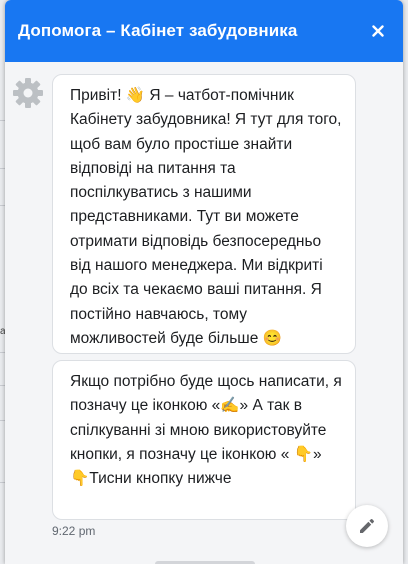  Describe the element at coordinates (74, 531) in the screenshot. I see `message-timestamp: 9:22 pm` at that location.